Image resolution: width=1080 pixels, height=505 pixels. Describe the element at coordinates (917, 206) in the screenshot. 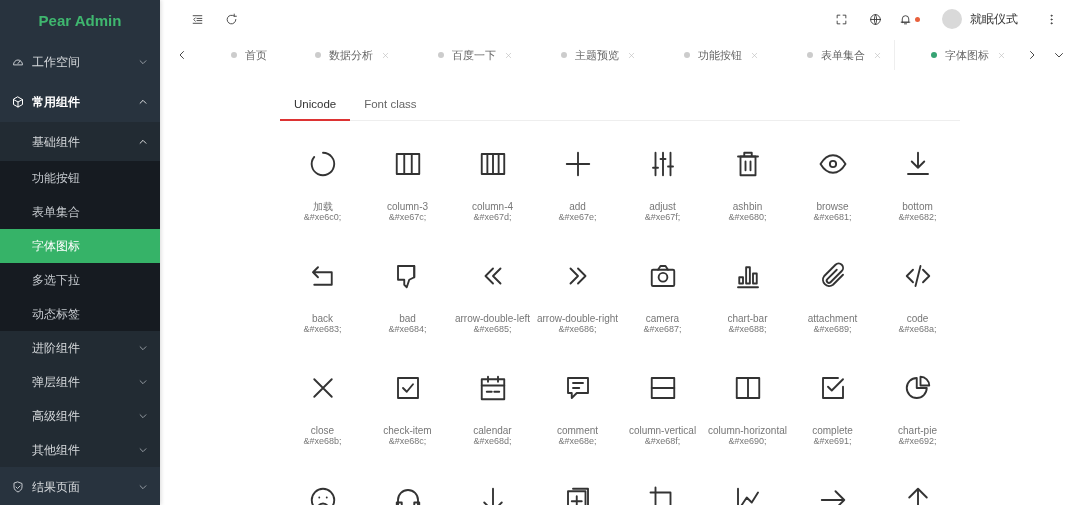

I see `icon-name-text: bottom` at that location.